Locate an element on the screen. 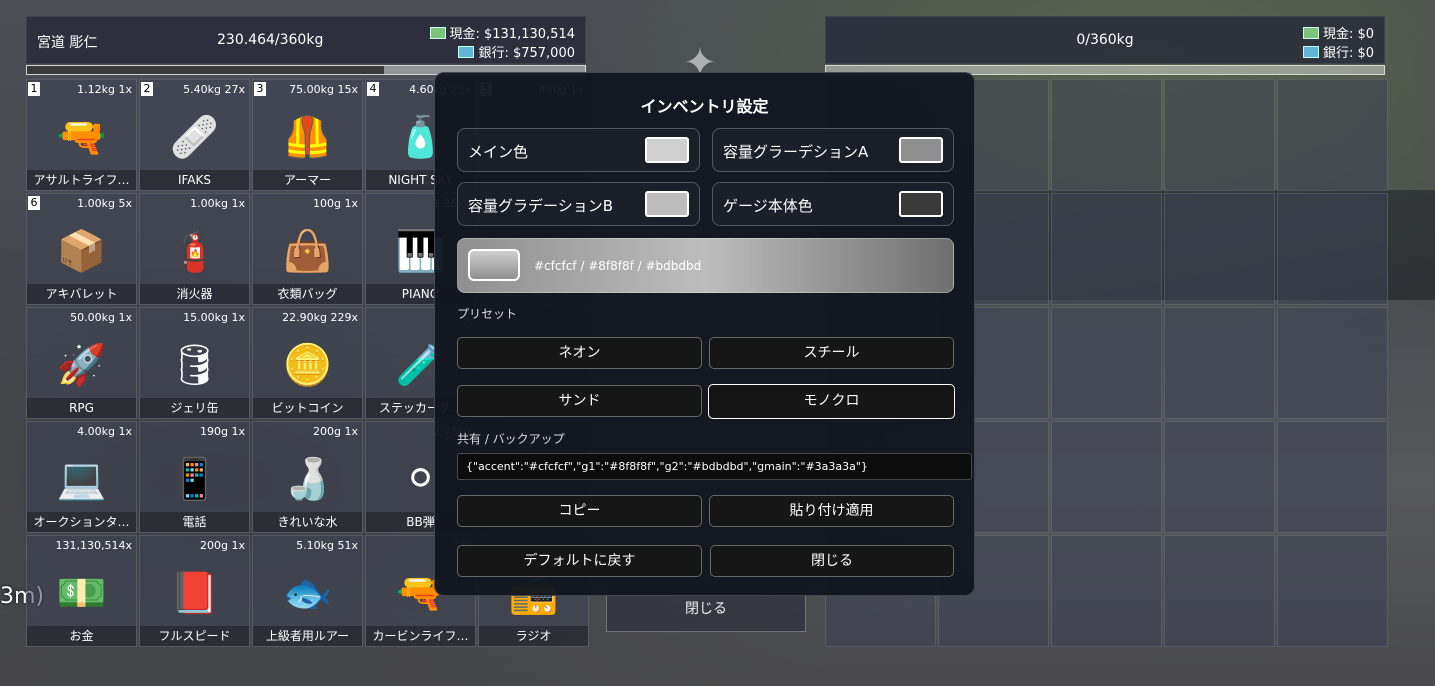 The width and height of the screenshot is (1435, 686). preset-steel-button: スチール is located at coordinates (831, 353).